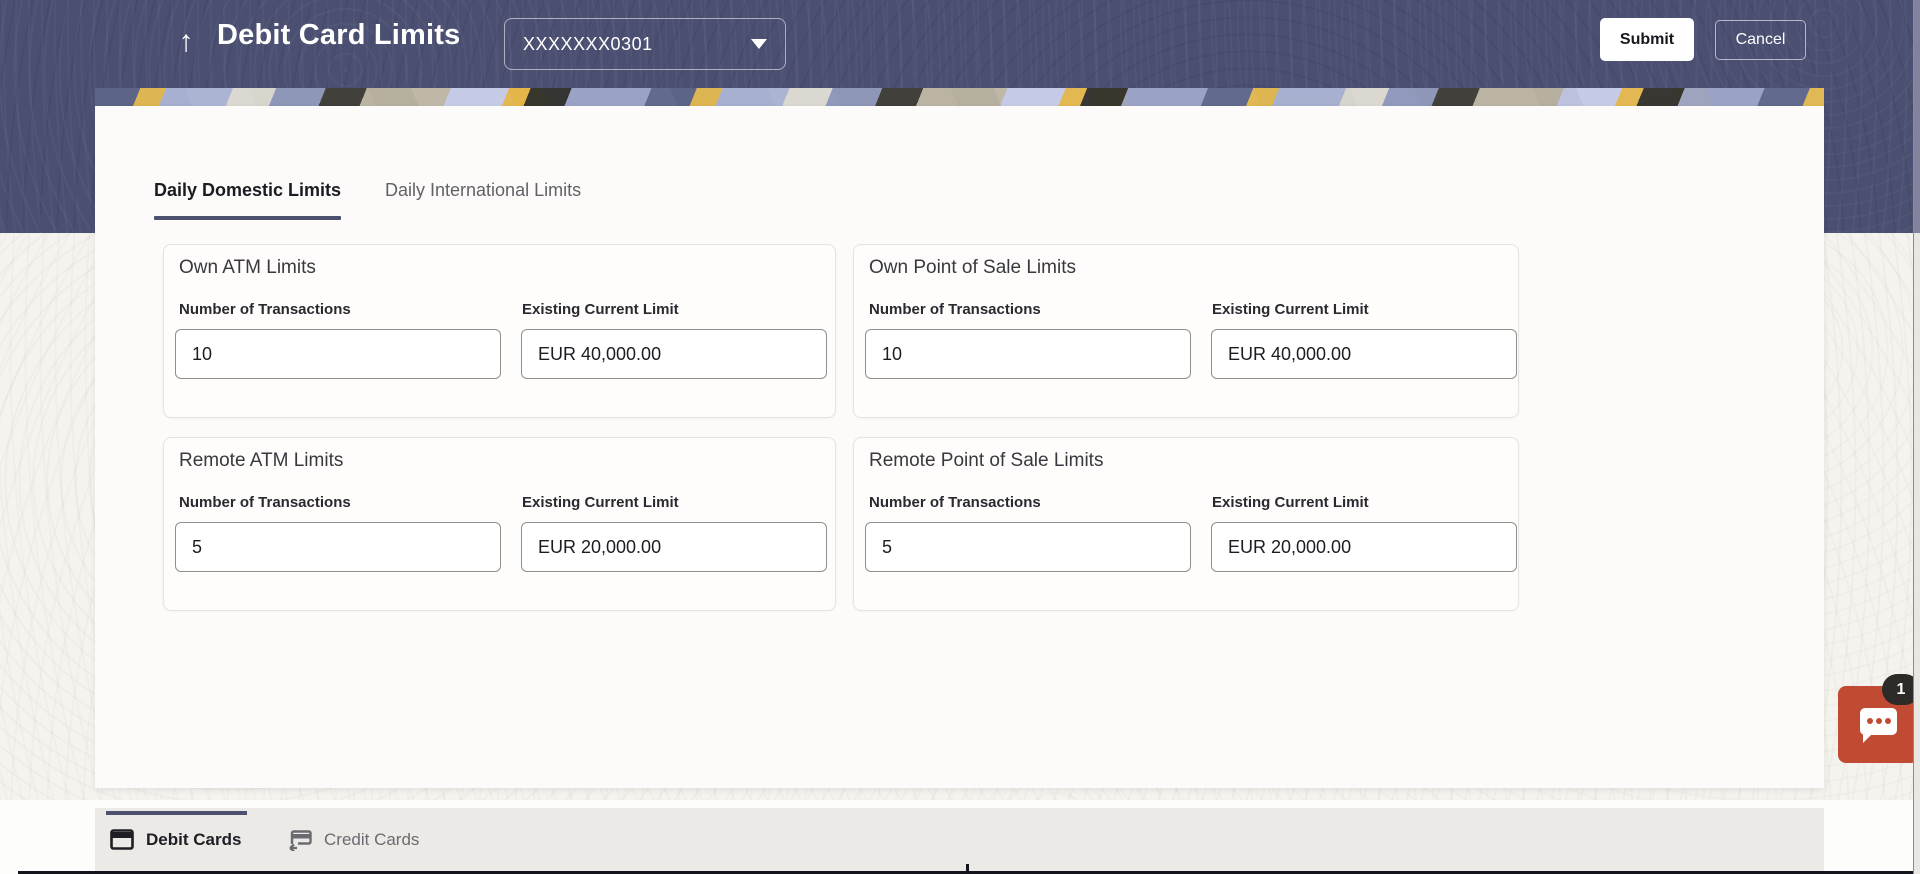 This screenshot has width=1920, height=874. Describe the element at coordinates (972, 267) in the screenshot. I see `card-title: Own Point of Sale Limits` at that location.